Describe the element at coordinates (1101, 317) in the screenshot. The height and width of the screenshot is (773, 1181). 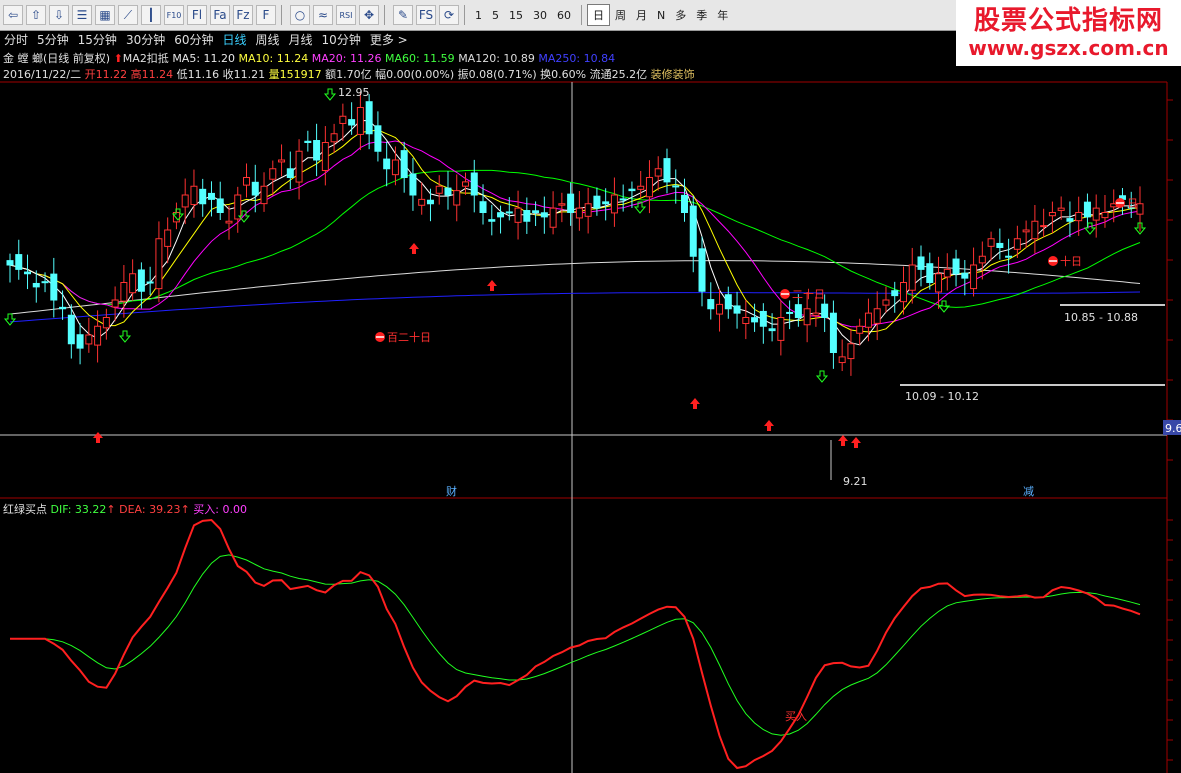
I see `range-label-1: 10.85 - 10.88` at that location.